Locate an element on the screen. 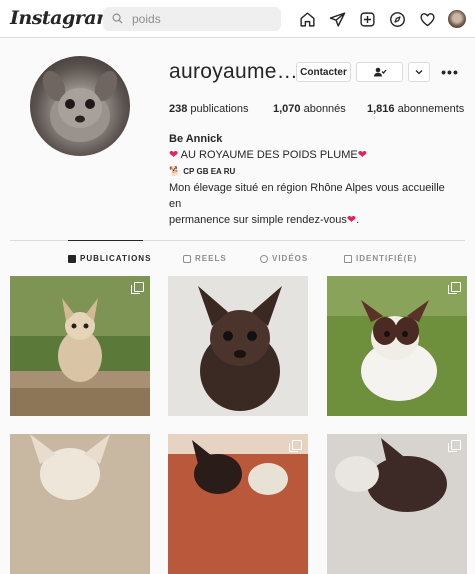 The image size is (475, 574). profile-picture is located at coordinates (80, 106).